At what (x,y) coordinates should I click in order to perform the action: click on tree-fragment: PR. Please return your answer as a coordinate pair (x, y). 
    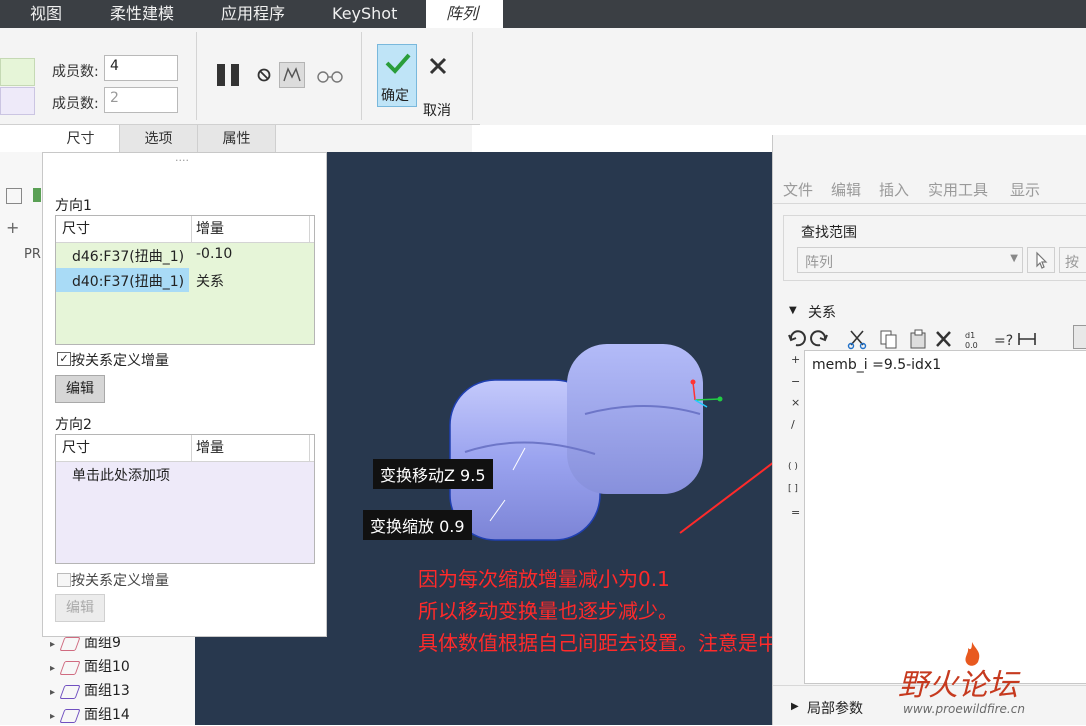
    Looking at the image, I should click on (32, 254).